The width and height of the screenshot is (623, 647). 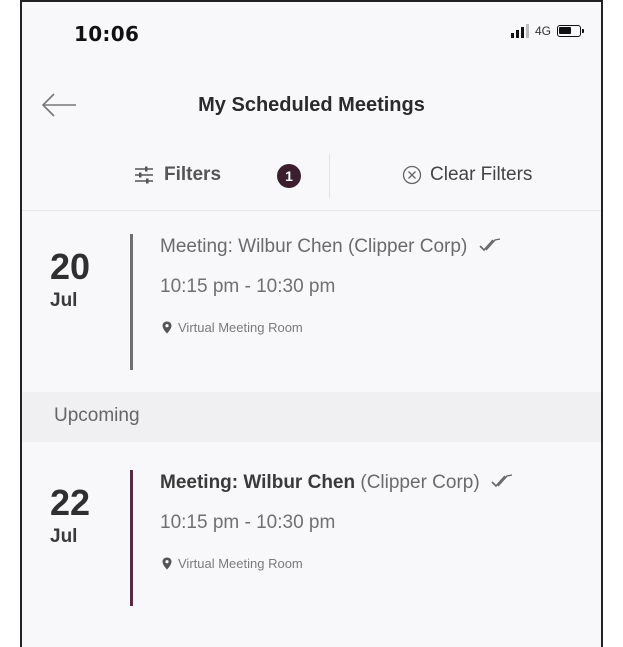 What do you see at coordinates (144, 175) in the screenshot?
I see `sliders-icon` at bounding box center [144, 175].